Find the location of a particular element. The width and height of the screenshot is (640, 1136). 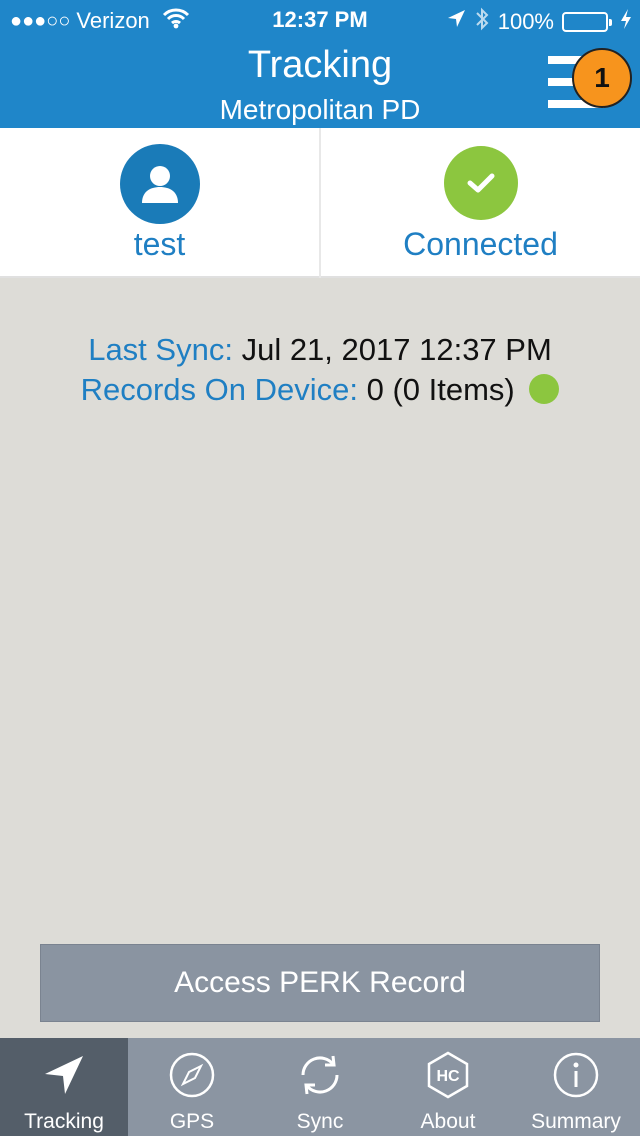

battery-icon is located at coordinates (587, 22).